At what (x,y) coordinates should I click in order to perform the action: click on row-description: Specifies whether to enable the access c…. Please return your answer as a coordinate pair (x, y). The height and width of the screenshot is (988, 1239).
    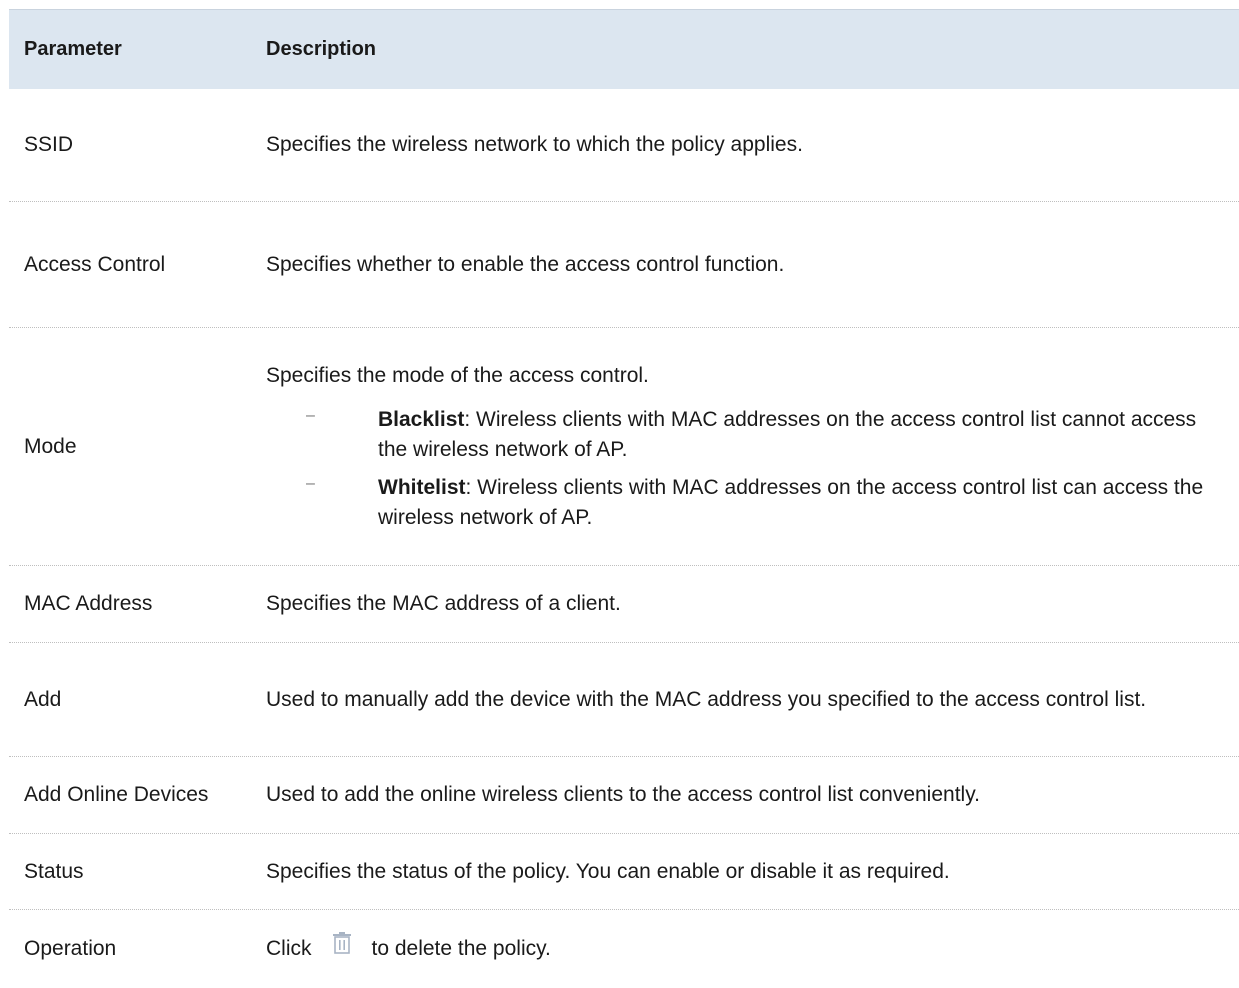
    Looking at the image, I should click on (525, 264).